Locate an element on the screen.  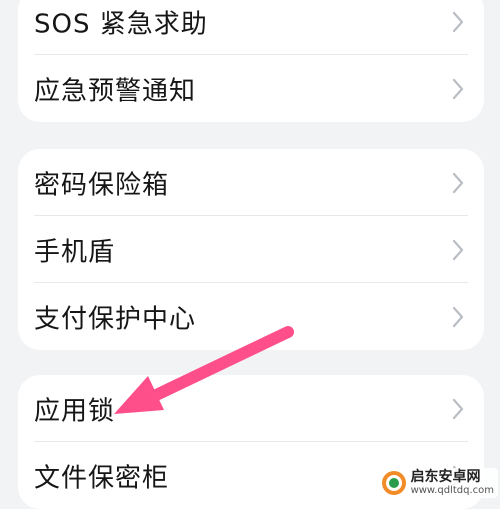
phone-shield-item: 手机盾 is located at coordinates (251, 249).